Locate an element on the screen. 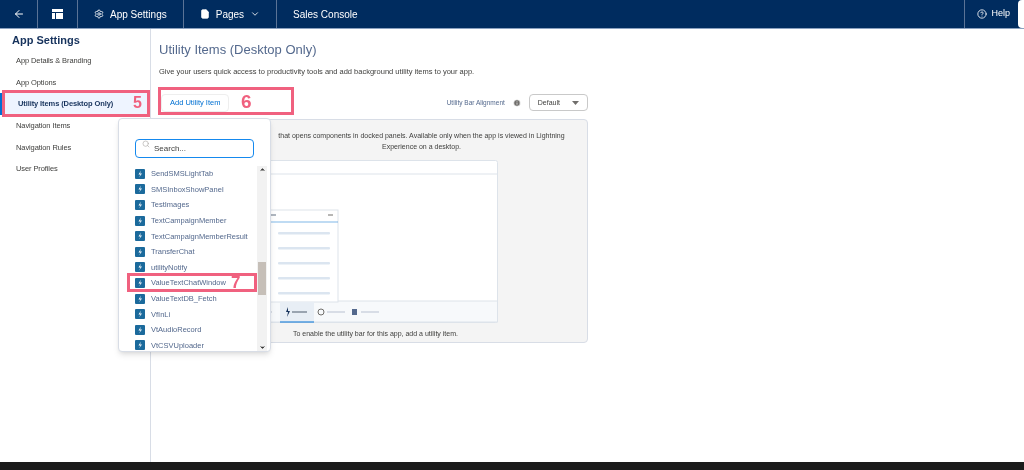 The height and width of the screenshot is (470, 1024). info-icon is located at coordinates (516, 102).